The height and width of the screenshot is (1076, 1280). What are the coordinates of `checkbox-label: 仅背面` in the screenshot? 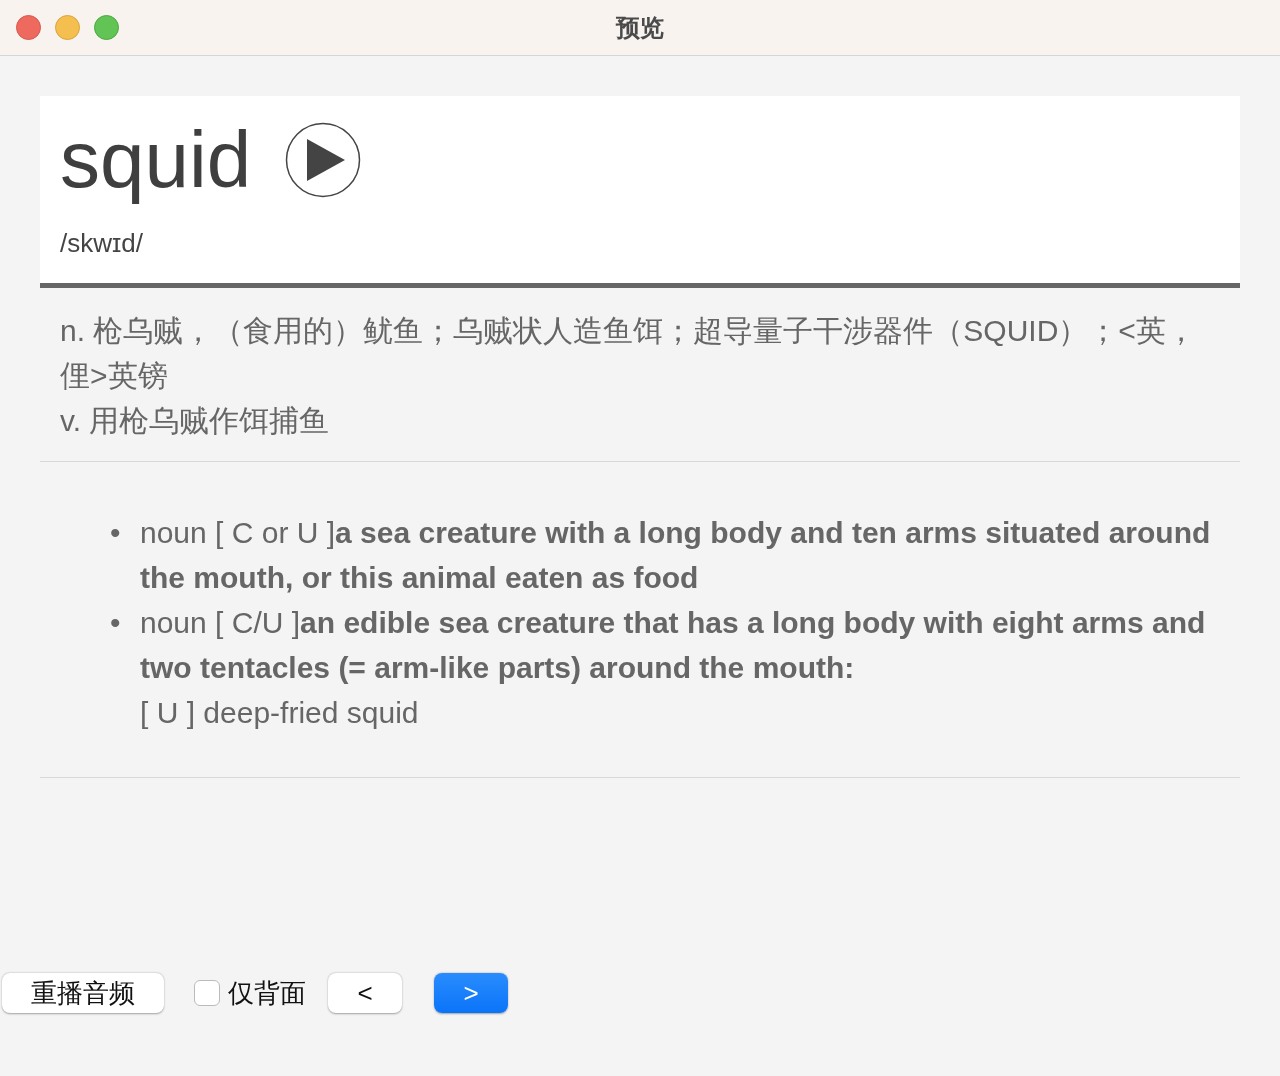 It's located at (267, 993).